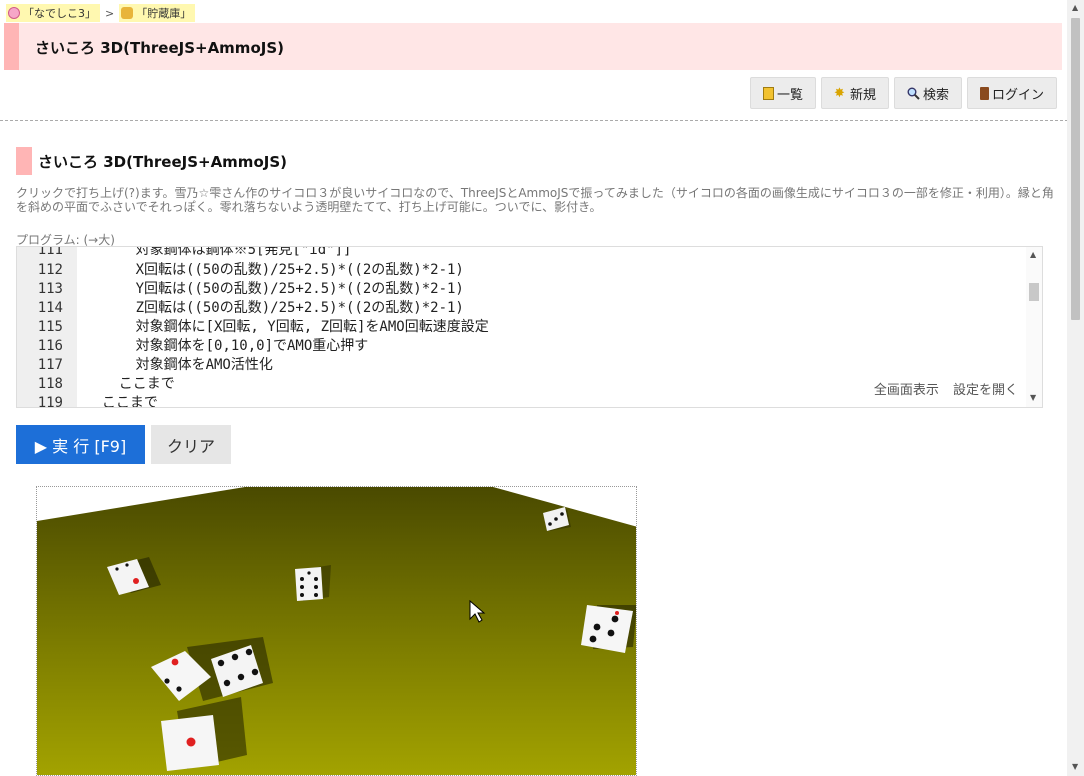  Describe the element at coordinates (59, 13) in the screenshot. I see `breadcrumb-label: 「なでしこ3」` at that location.